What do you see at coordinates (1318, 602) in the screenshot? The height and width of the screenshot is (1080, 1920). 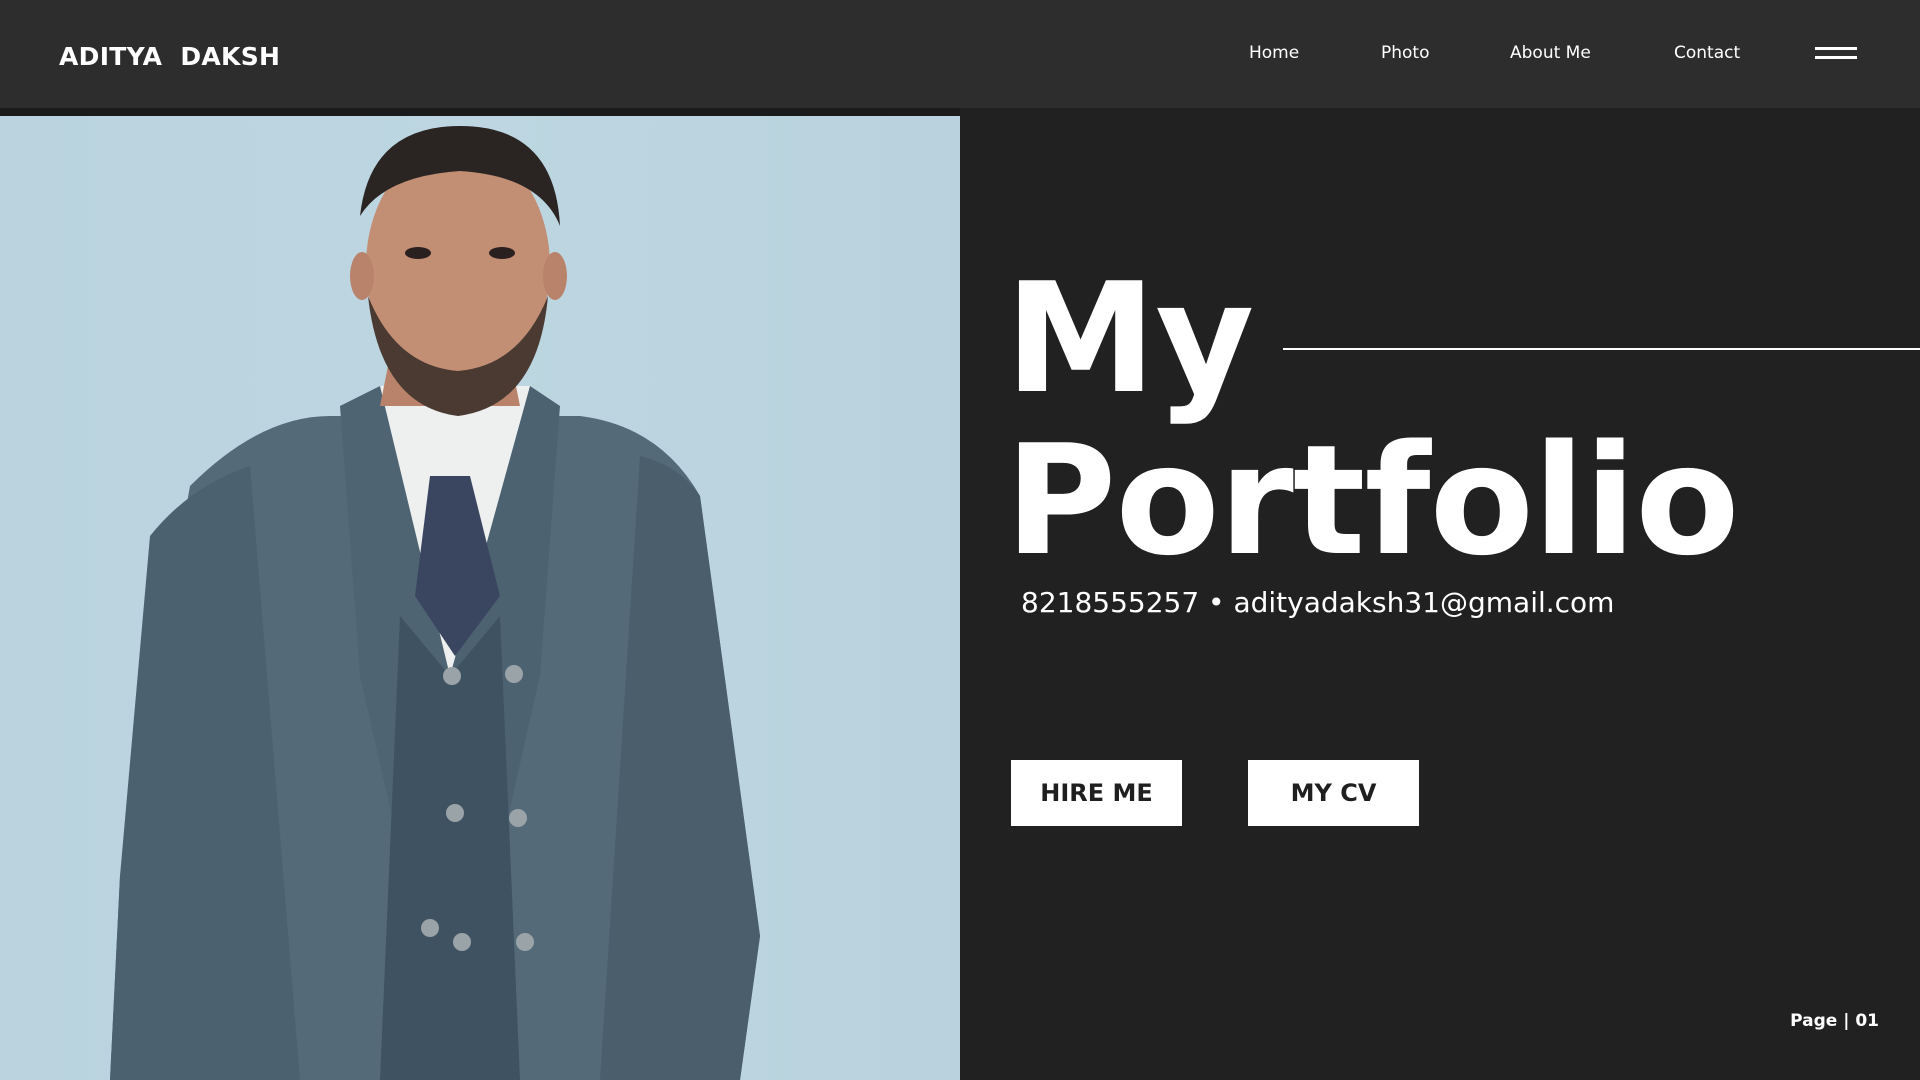 I see `contact-info: 8218555257 • adityadaksh31@gmail.com` at bounding box center [1318, 602].